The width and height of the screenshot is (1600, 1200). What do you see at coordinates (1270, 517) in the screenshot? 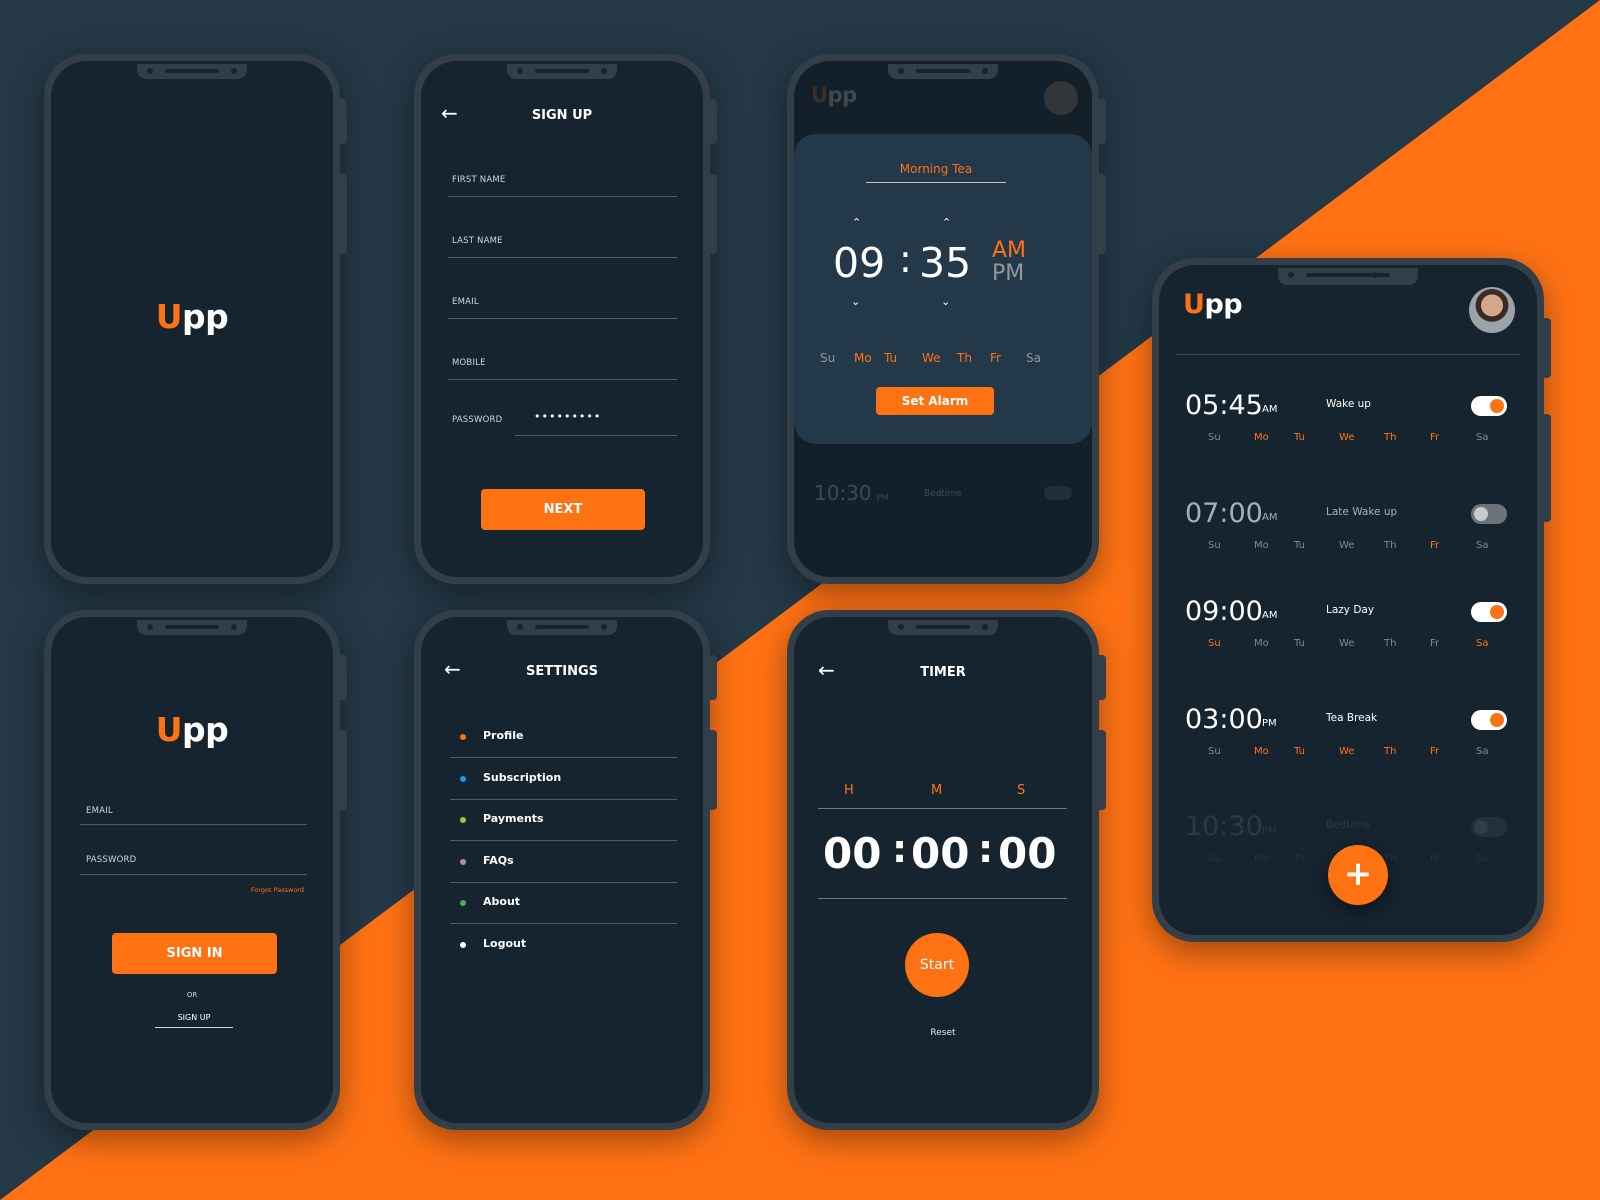
I see `alarm-ampm: AM` at bounding box center [1270, 517].